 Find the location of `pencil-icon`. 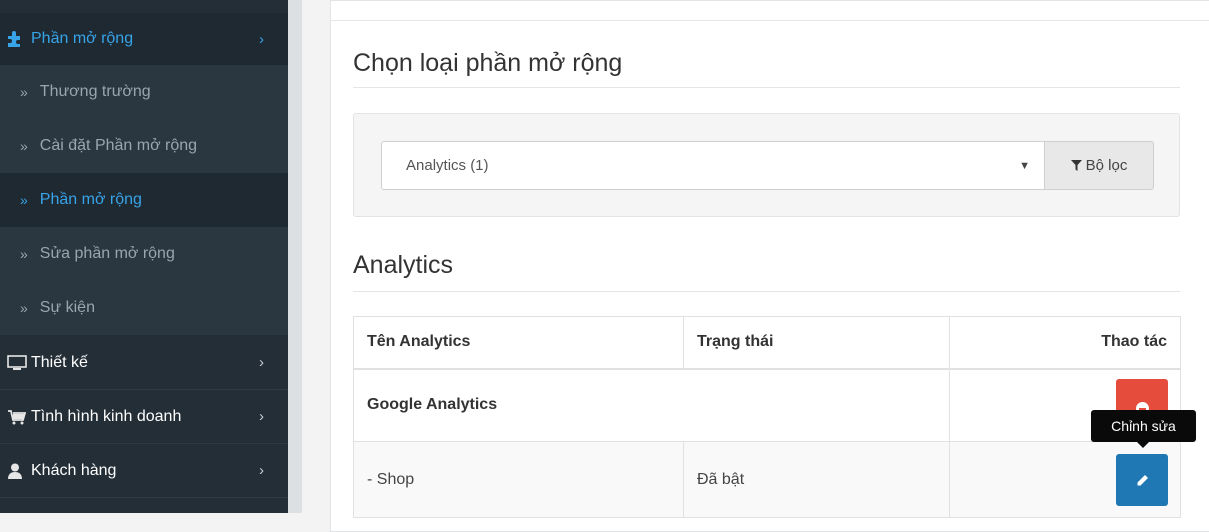

pencil-icon is located at coordinates (1142, 479).